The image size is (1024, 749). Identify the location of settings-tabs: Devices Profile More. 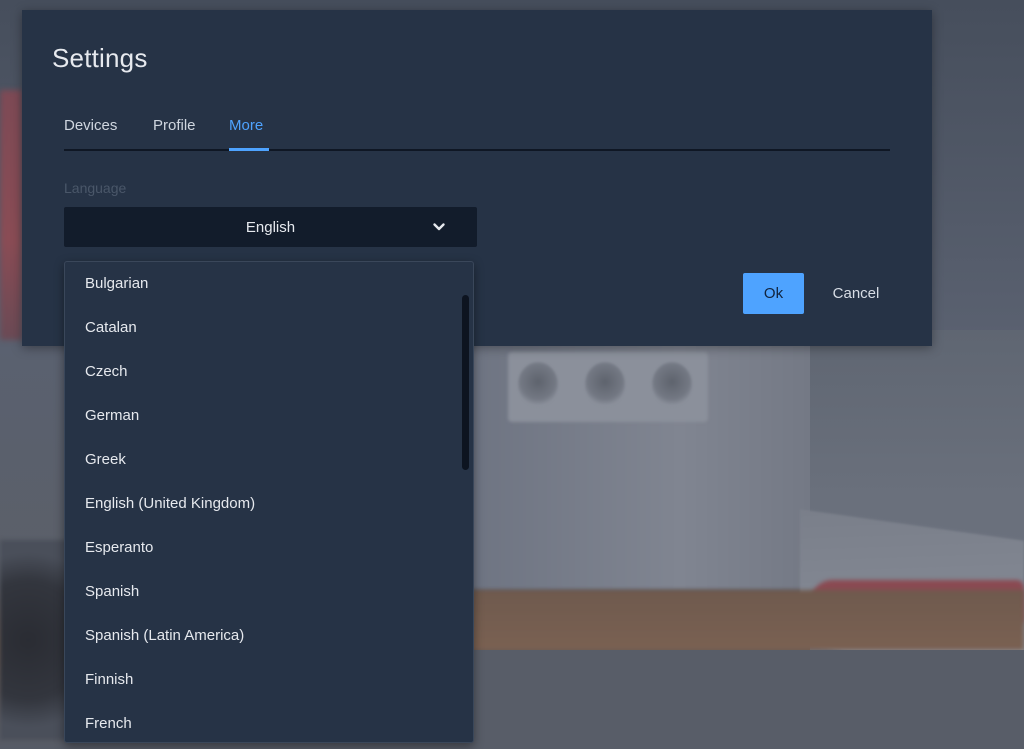
(477, 133).